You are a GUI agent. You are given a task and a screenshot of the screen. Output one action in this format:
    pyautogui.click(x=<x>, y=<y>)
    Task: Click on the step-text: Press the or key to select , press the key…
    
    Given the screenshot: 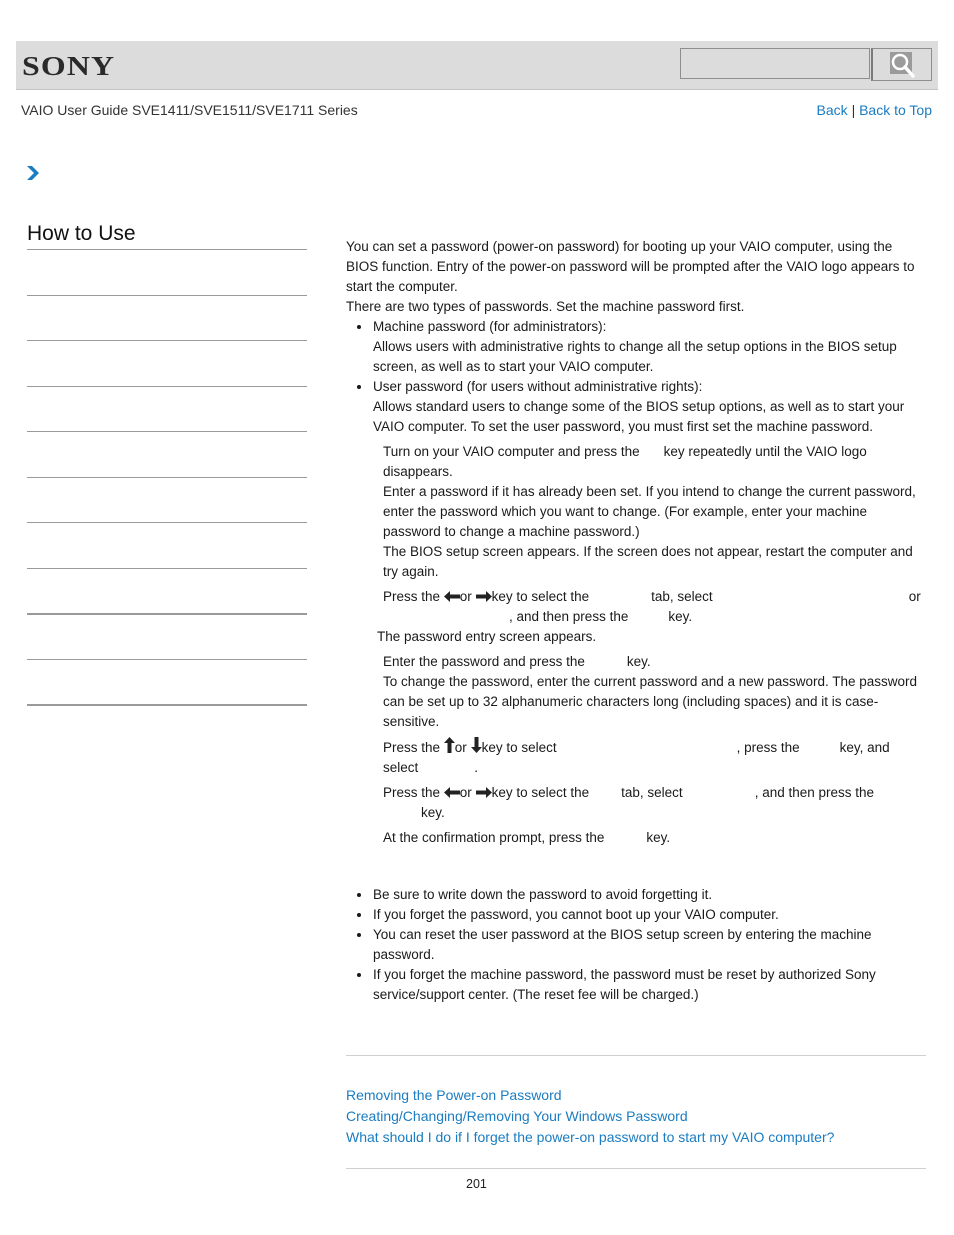 What is the action you would take?
    pyautogui.click(x=655, y=757)
    